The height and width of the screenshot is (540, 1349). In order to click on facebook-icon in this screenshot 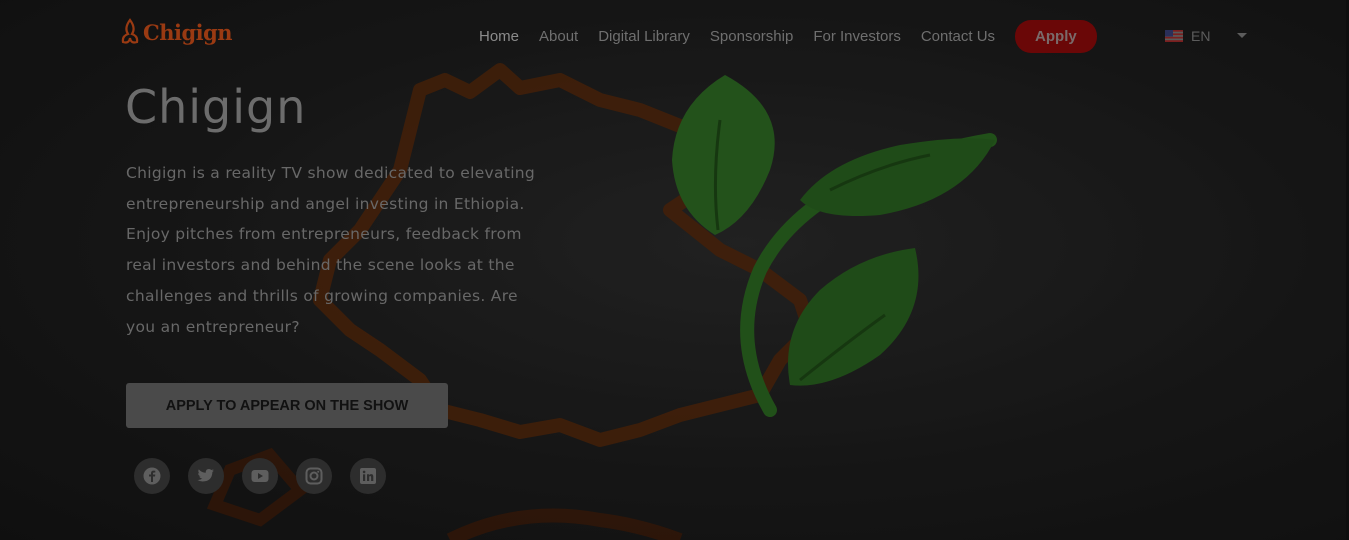, I will do `click(152, 476)`.